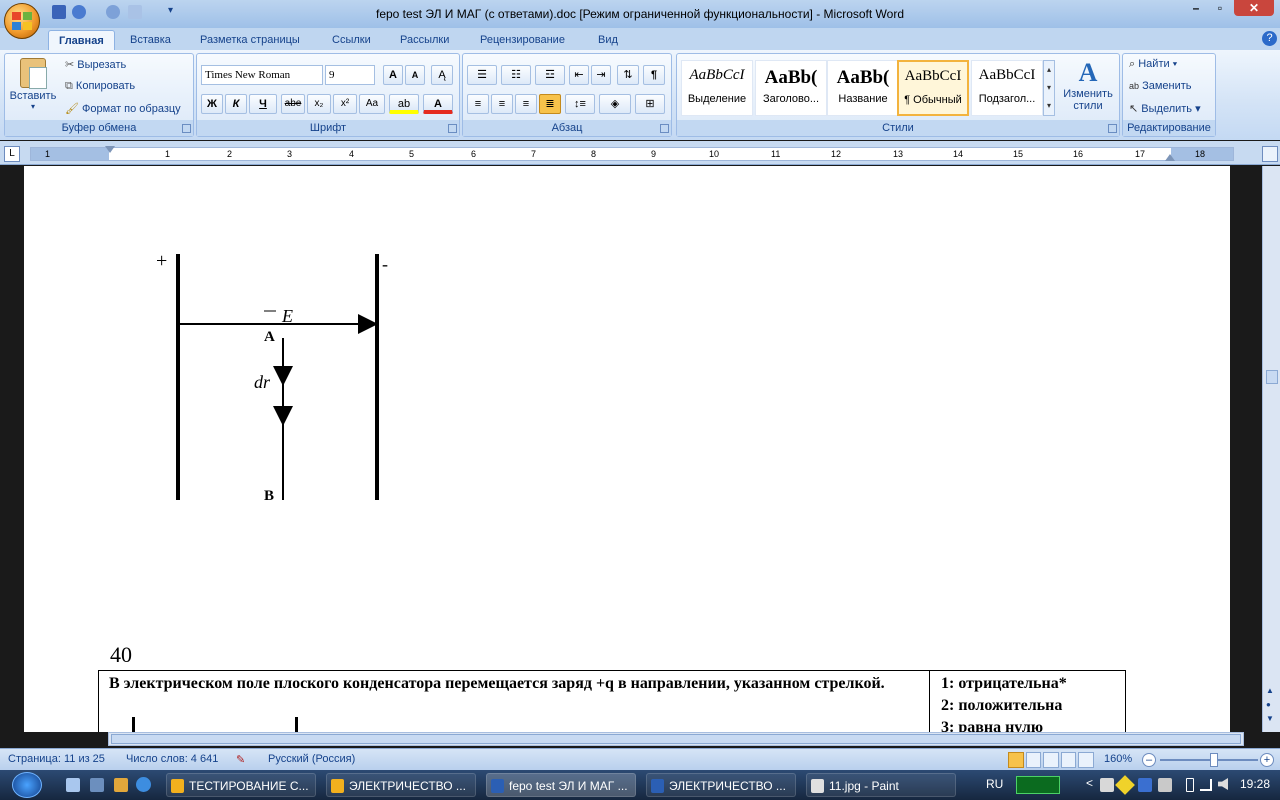  I want to click on align-left-icon: ≡, so click(478, 104).